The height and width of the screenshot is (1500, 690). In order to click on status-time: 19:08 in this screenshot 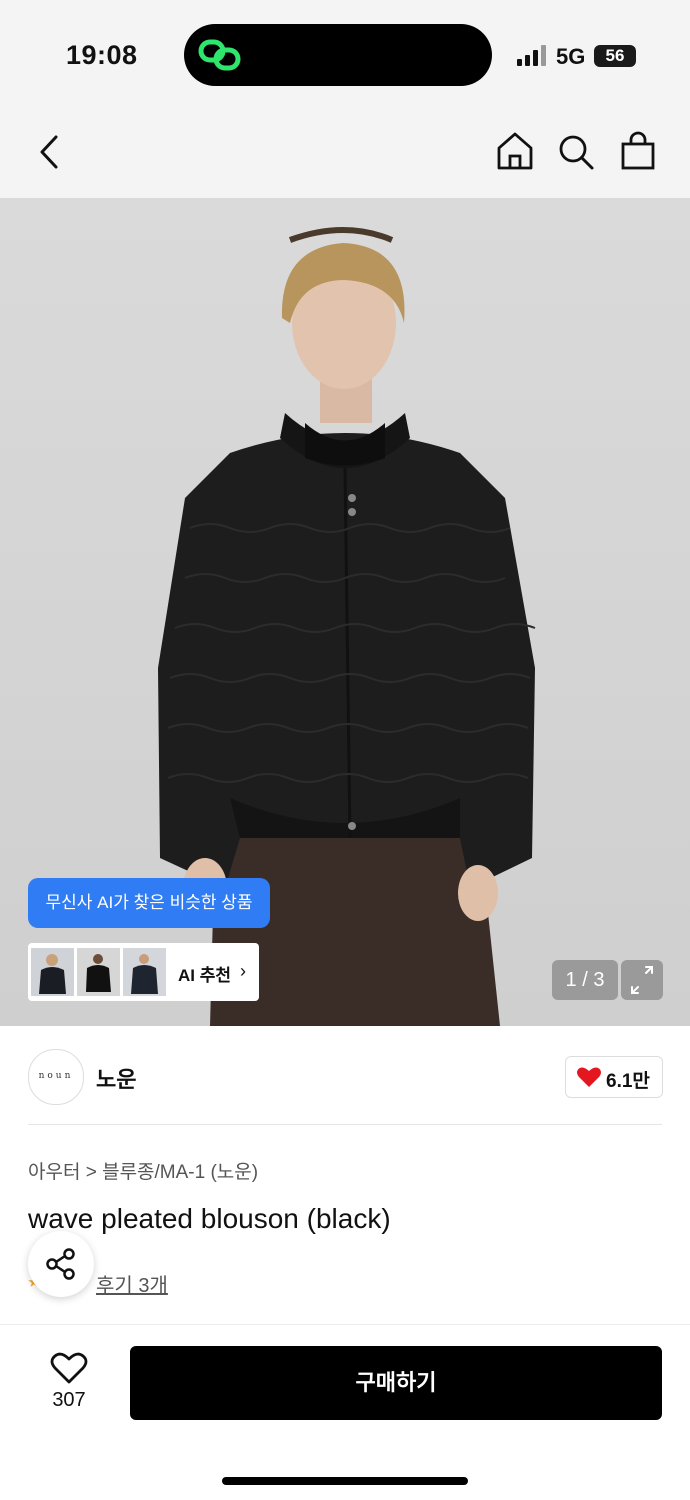, I will do `click(102, 55)`.